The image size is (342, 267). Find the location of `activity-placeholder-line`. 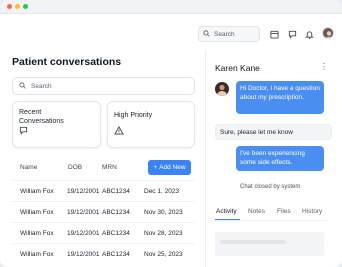

activity-placeholder-line is located at coordinates (253, 242).